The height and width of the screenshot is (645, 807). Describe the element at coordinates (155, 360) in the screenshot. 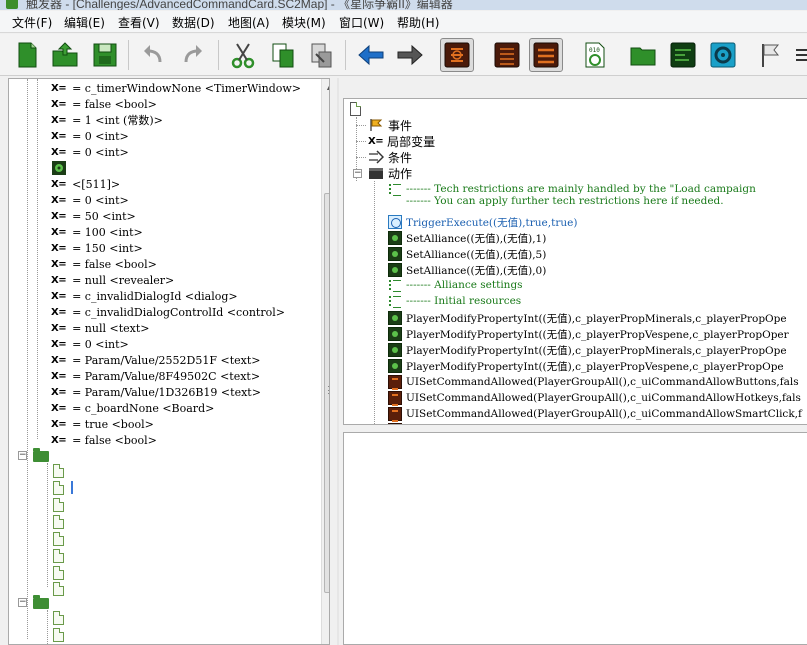

I see `tree-item: X= = Param/Value/2552D51F <text>` at that location.